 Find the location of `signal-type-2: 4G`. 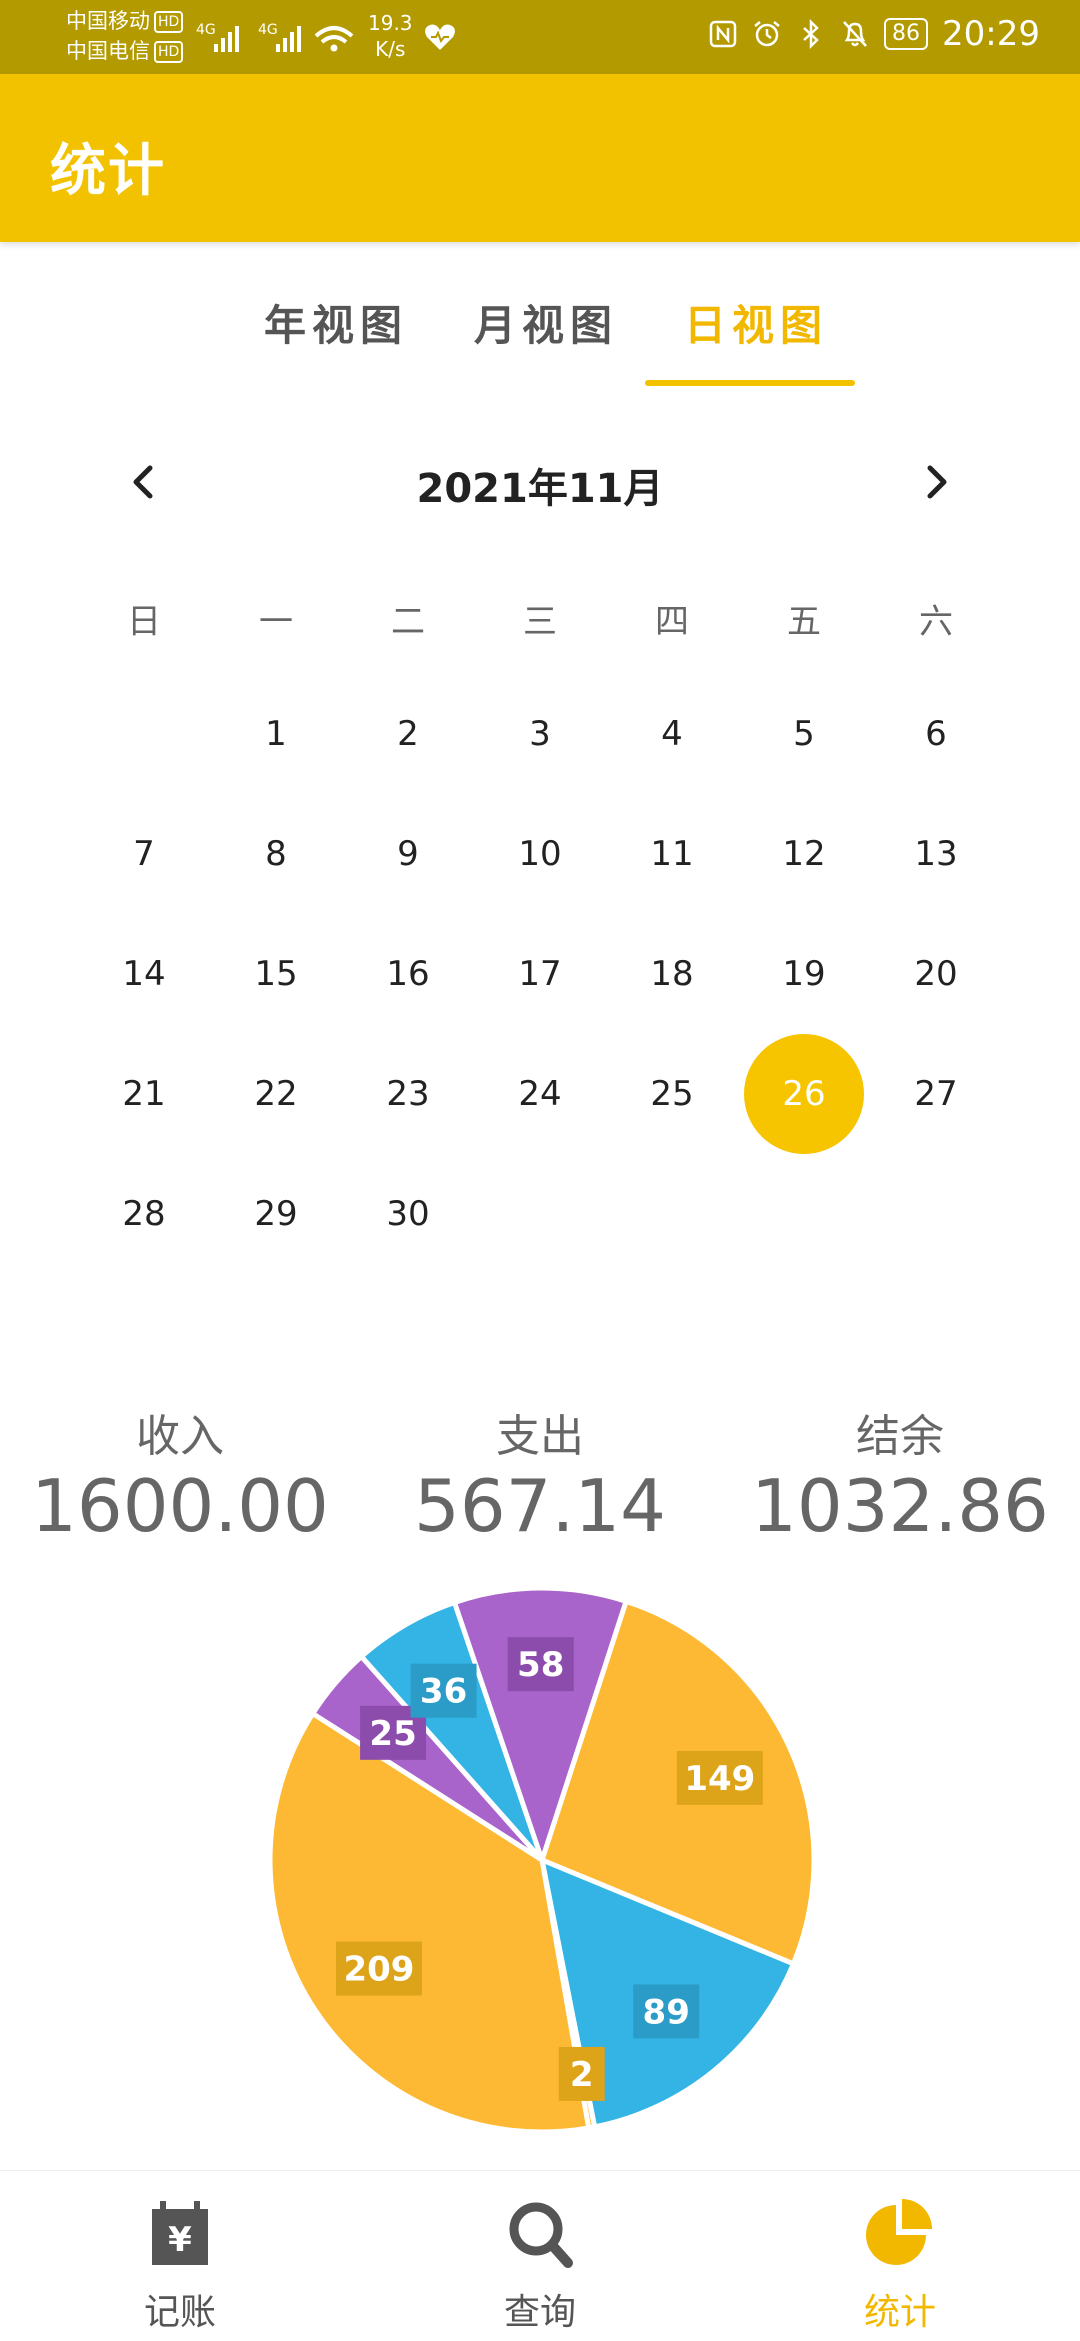

signal-type-2: 4G is located at coordinates (268, 30).